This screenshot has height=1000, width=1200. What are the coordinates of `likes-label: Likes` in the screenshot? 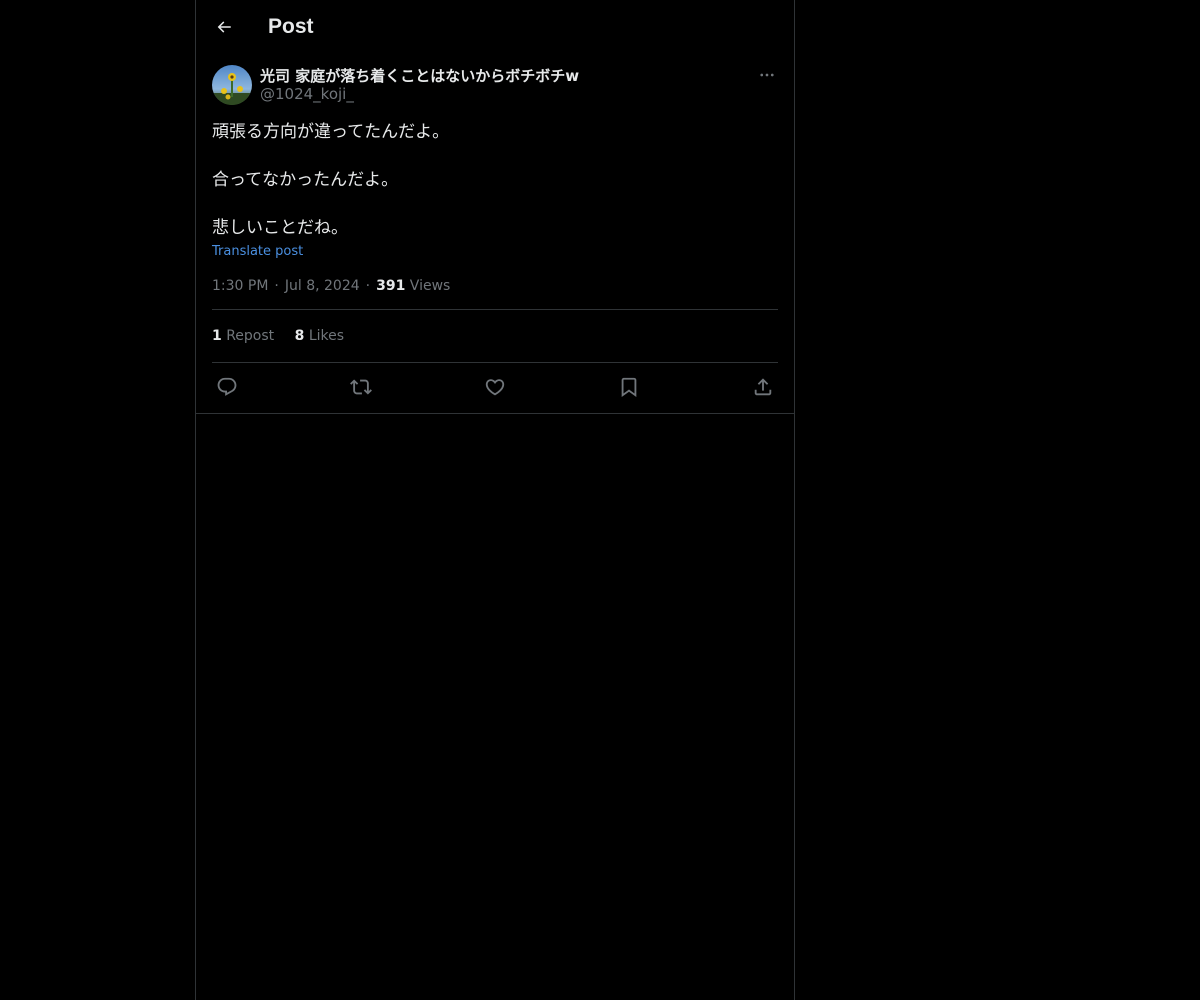 It's located at (326, 336).